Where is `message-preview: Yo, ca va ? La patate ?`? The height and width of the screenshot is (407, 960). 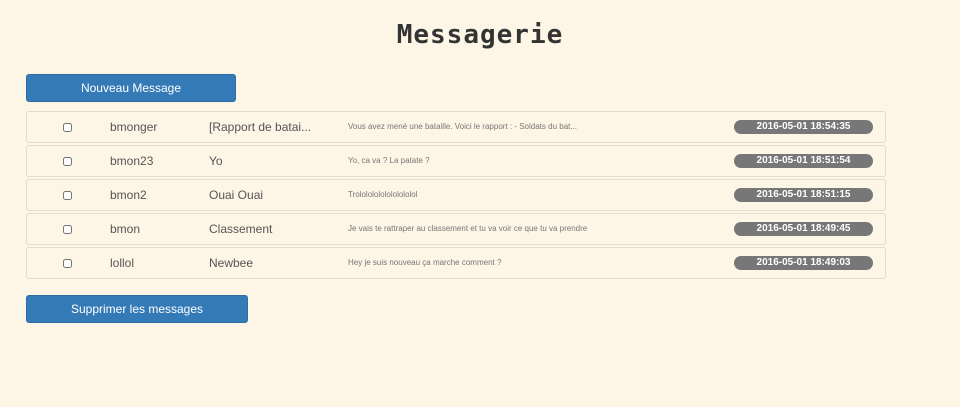 message-preview: Yo, ca va ? La patate ? is located at coordinates (389, 160).